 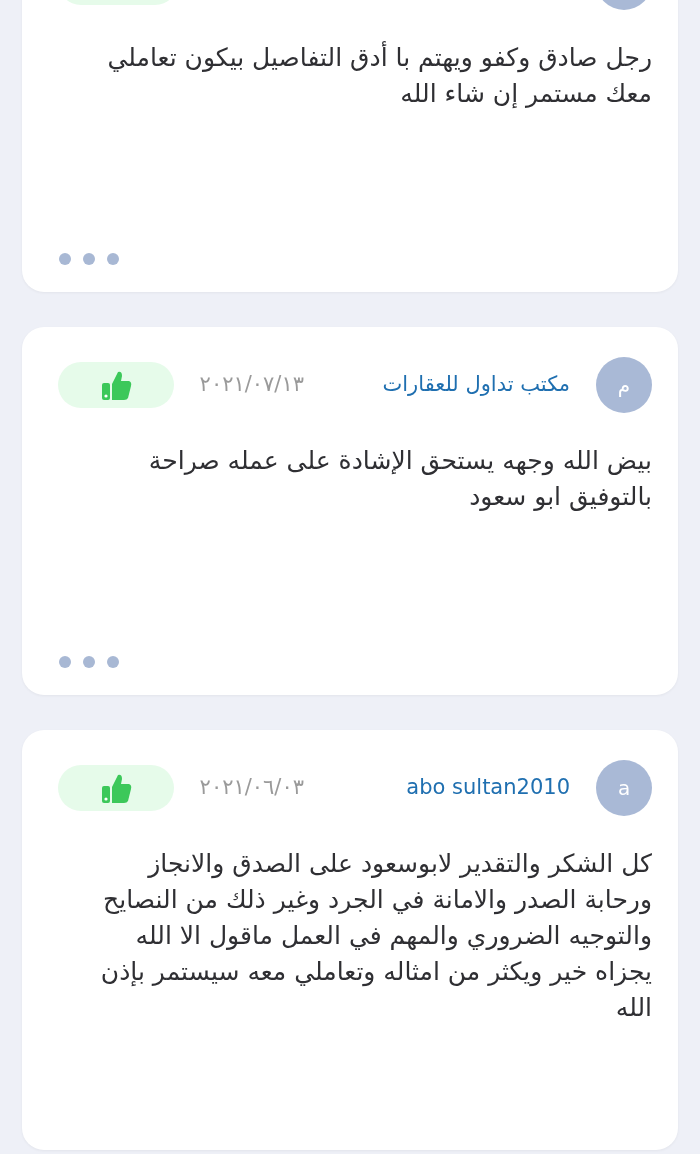 What do you see at coordinates (379, 75) in the screenshot?
I see `review-text: رجل صادق وكفو ويهتم با أدق التفاصيل بيكون تعاملي معك مستمر إن شاء الله` at bounding box center [379, 75].